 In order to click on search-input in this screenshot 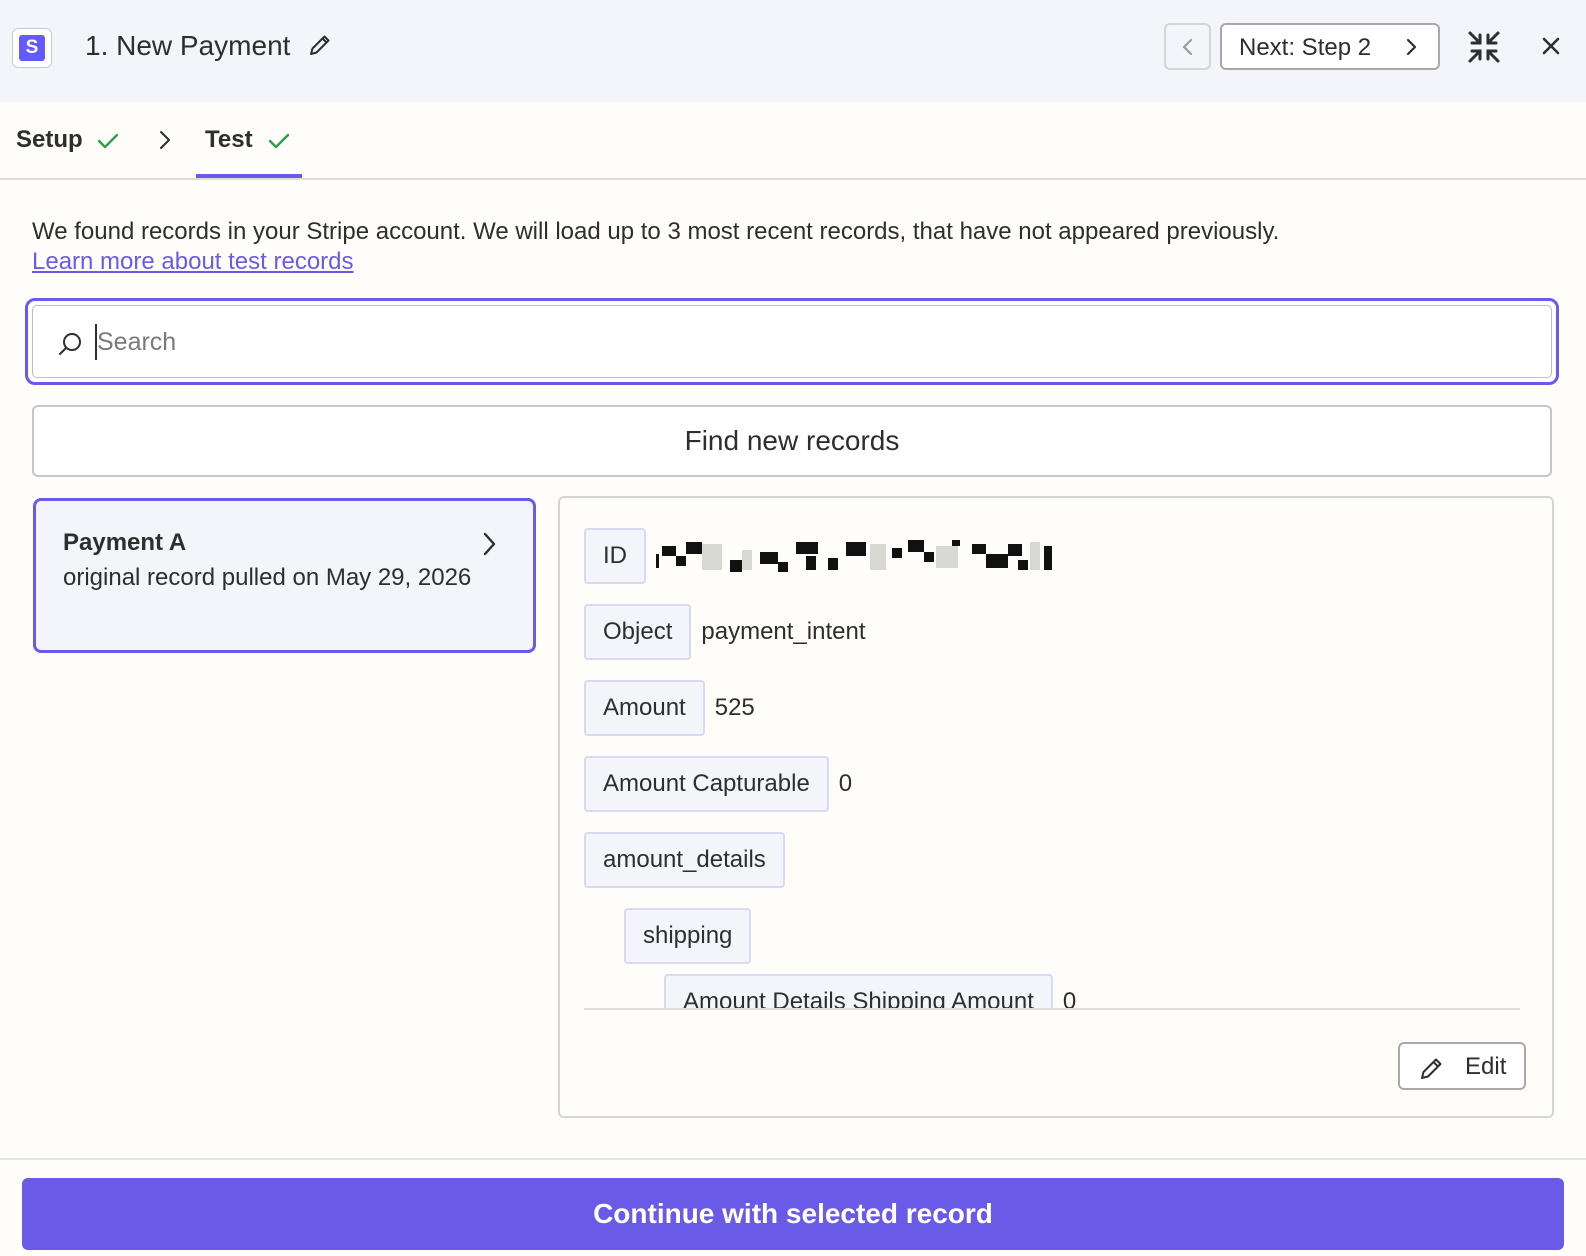, I will do `click(745, 342)`.